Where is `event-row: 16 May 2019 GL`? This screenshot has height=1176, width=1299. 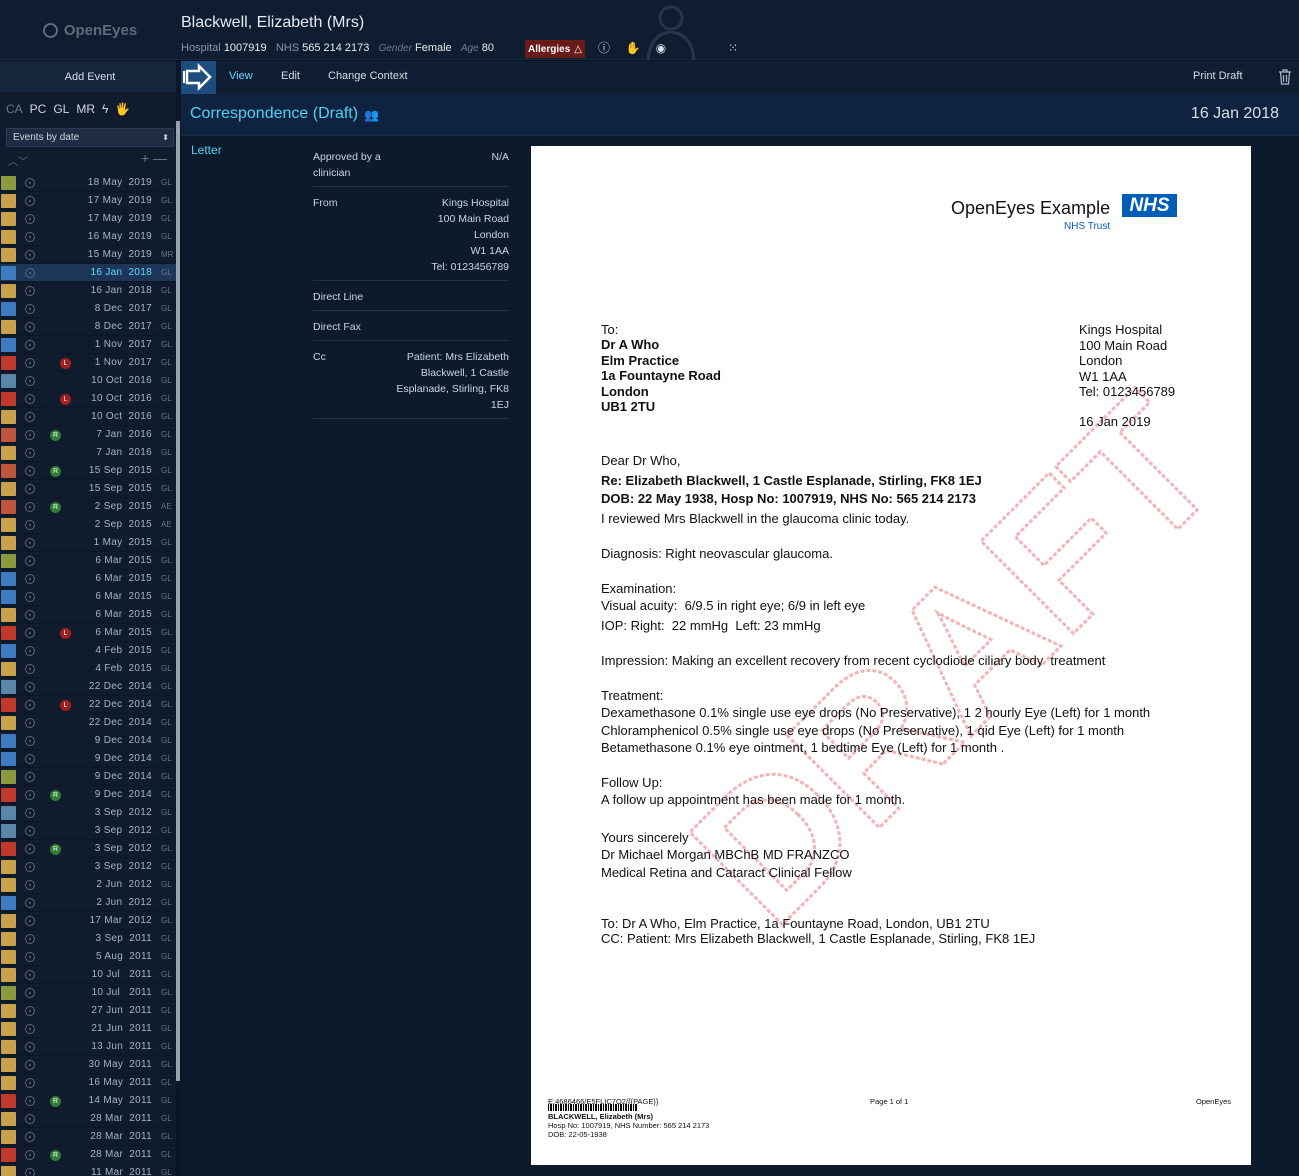 event-row: 16 May 2019 GL is located at coordinates (88, 237).